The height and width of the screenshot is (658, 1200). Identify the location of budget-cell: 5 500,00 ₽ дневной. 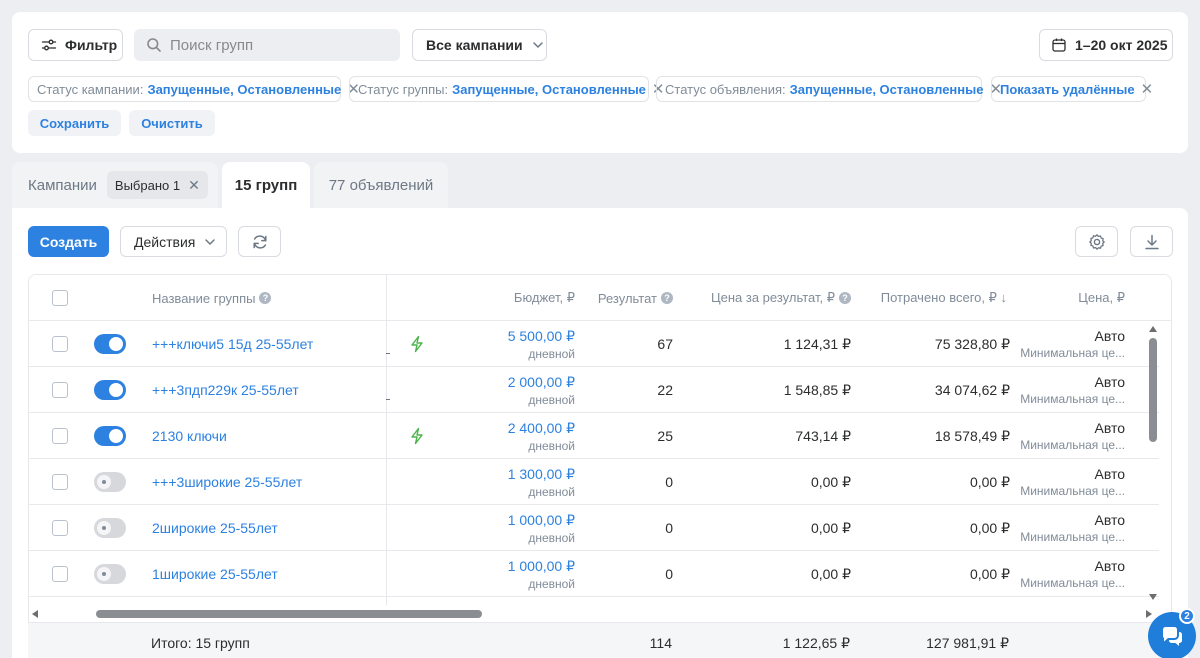
(511, 344).